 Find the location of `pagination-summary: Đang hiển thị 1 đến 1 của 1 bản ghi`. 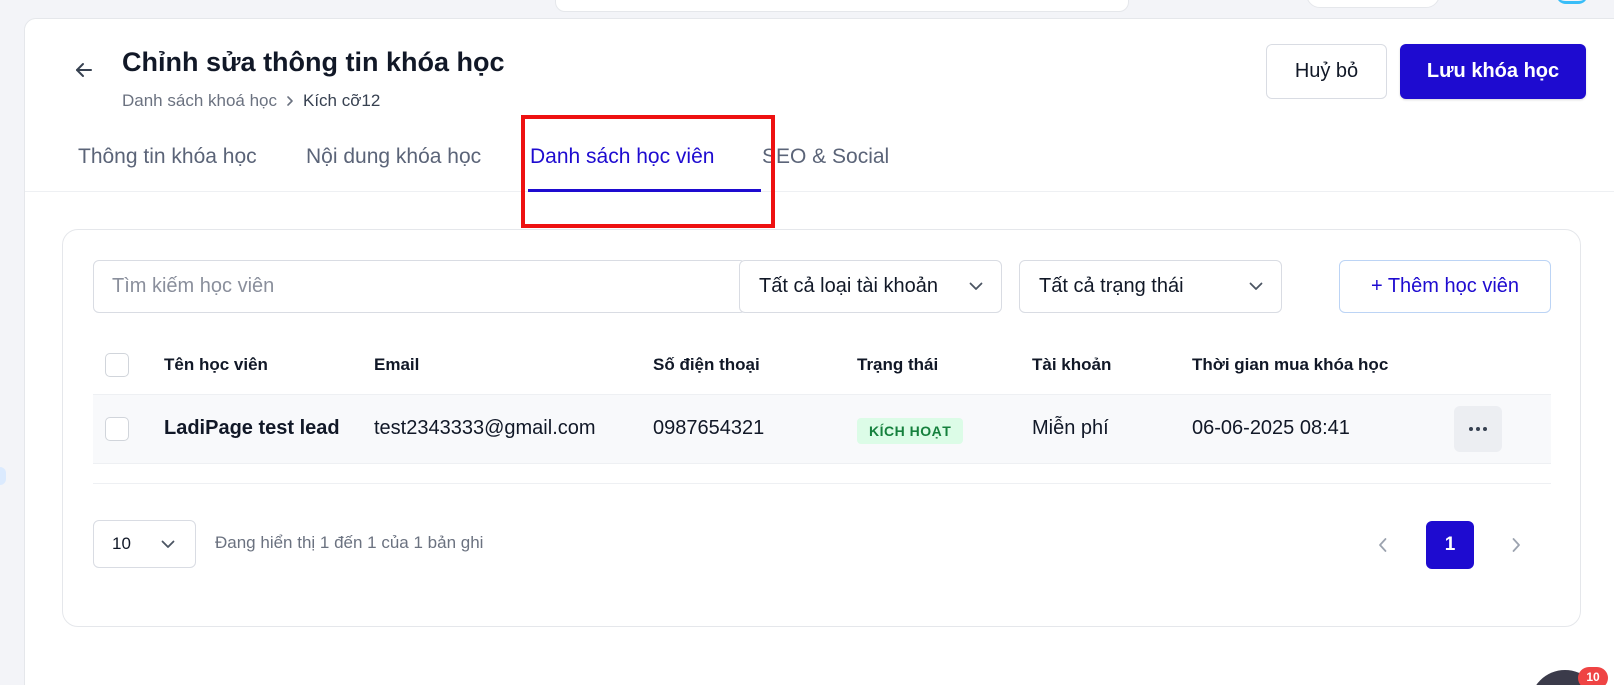

pagination-summary: Đang hiển thị 1 đến 1 của 1 bản ghi is located at coordinates (349, 542).